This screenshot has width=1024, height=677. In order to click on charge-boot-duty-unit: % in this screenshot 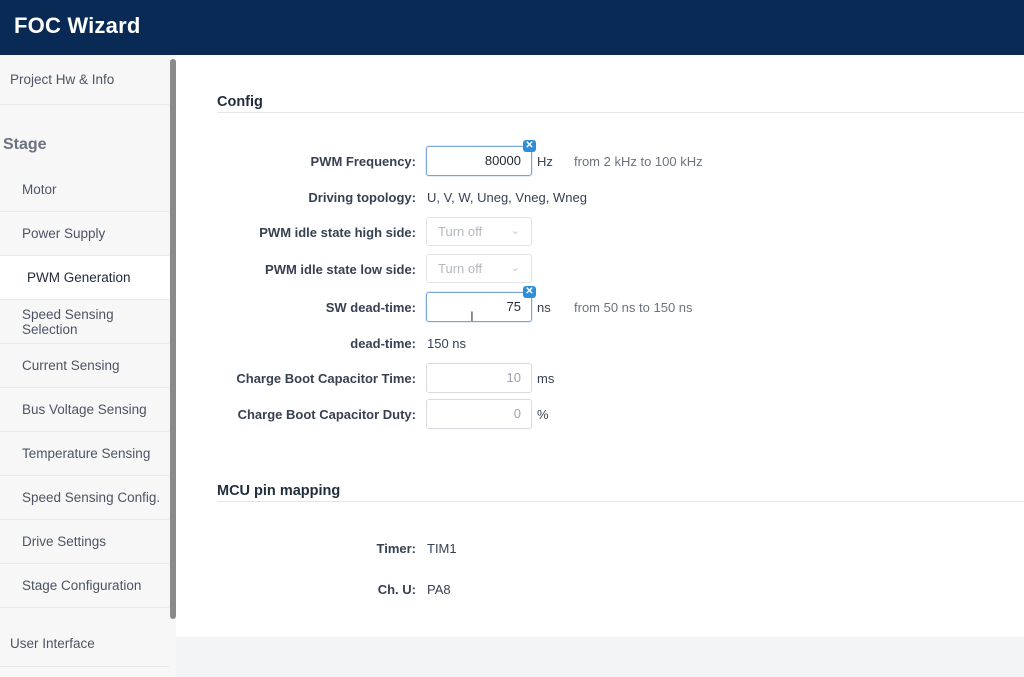, I will do `click(543, 414)`.